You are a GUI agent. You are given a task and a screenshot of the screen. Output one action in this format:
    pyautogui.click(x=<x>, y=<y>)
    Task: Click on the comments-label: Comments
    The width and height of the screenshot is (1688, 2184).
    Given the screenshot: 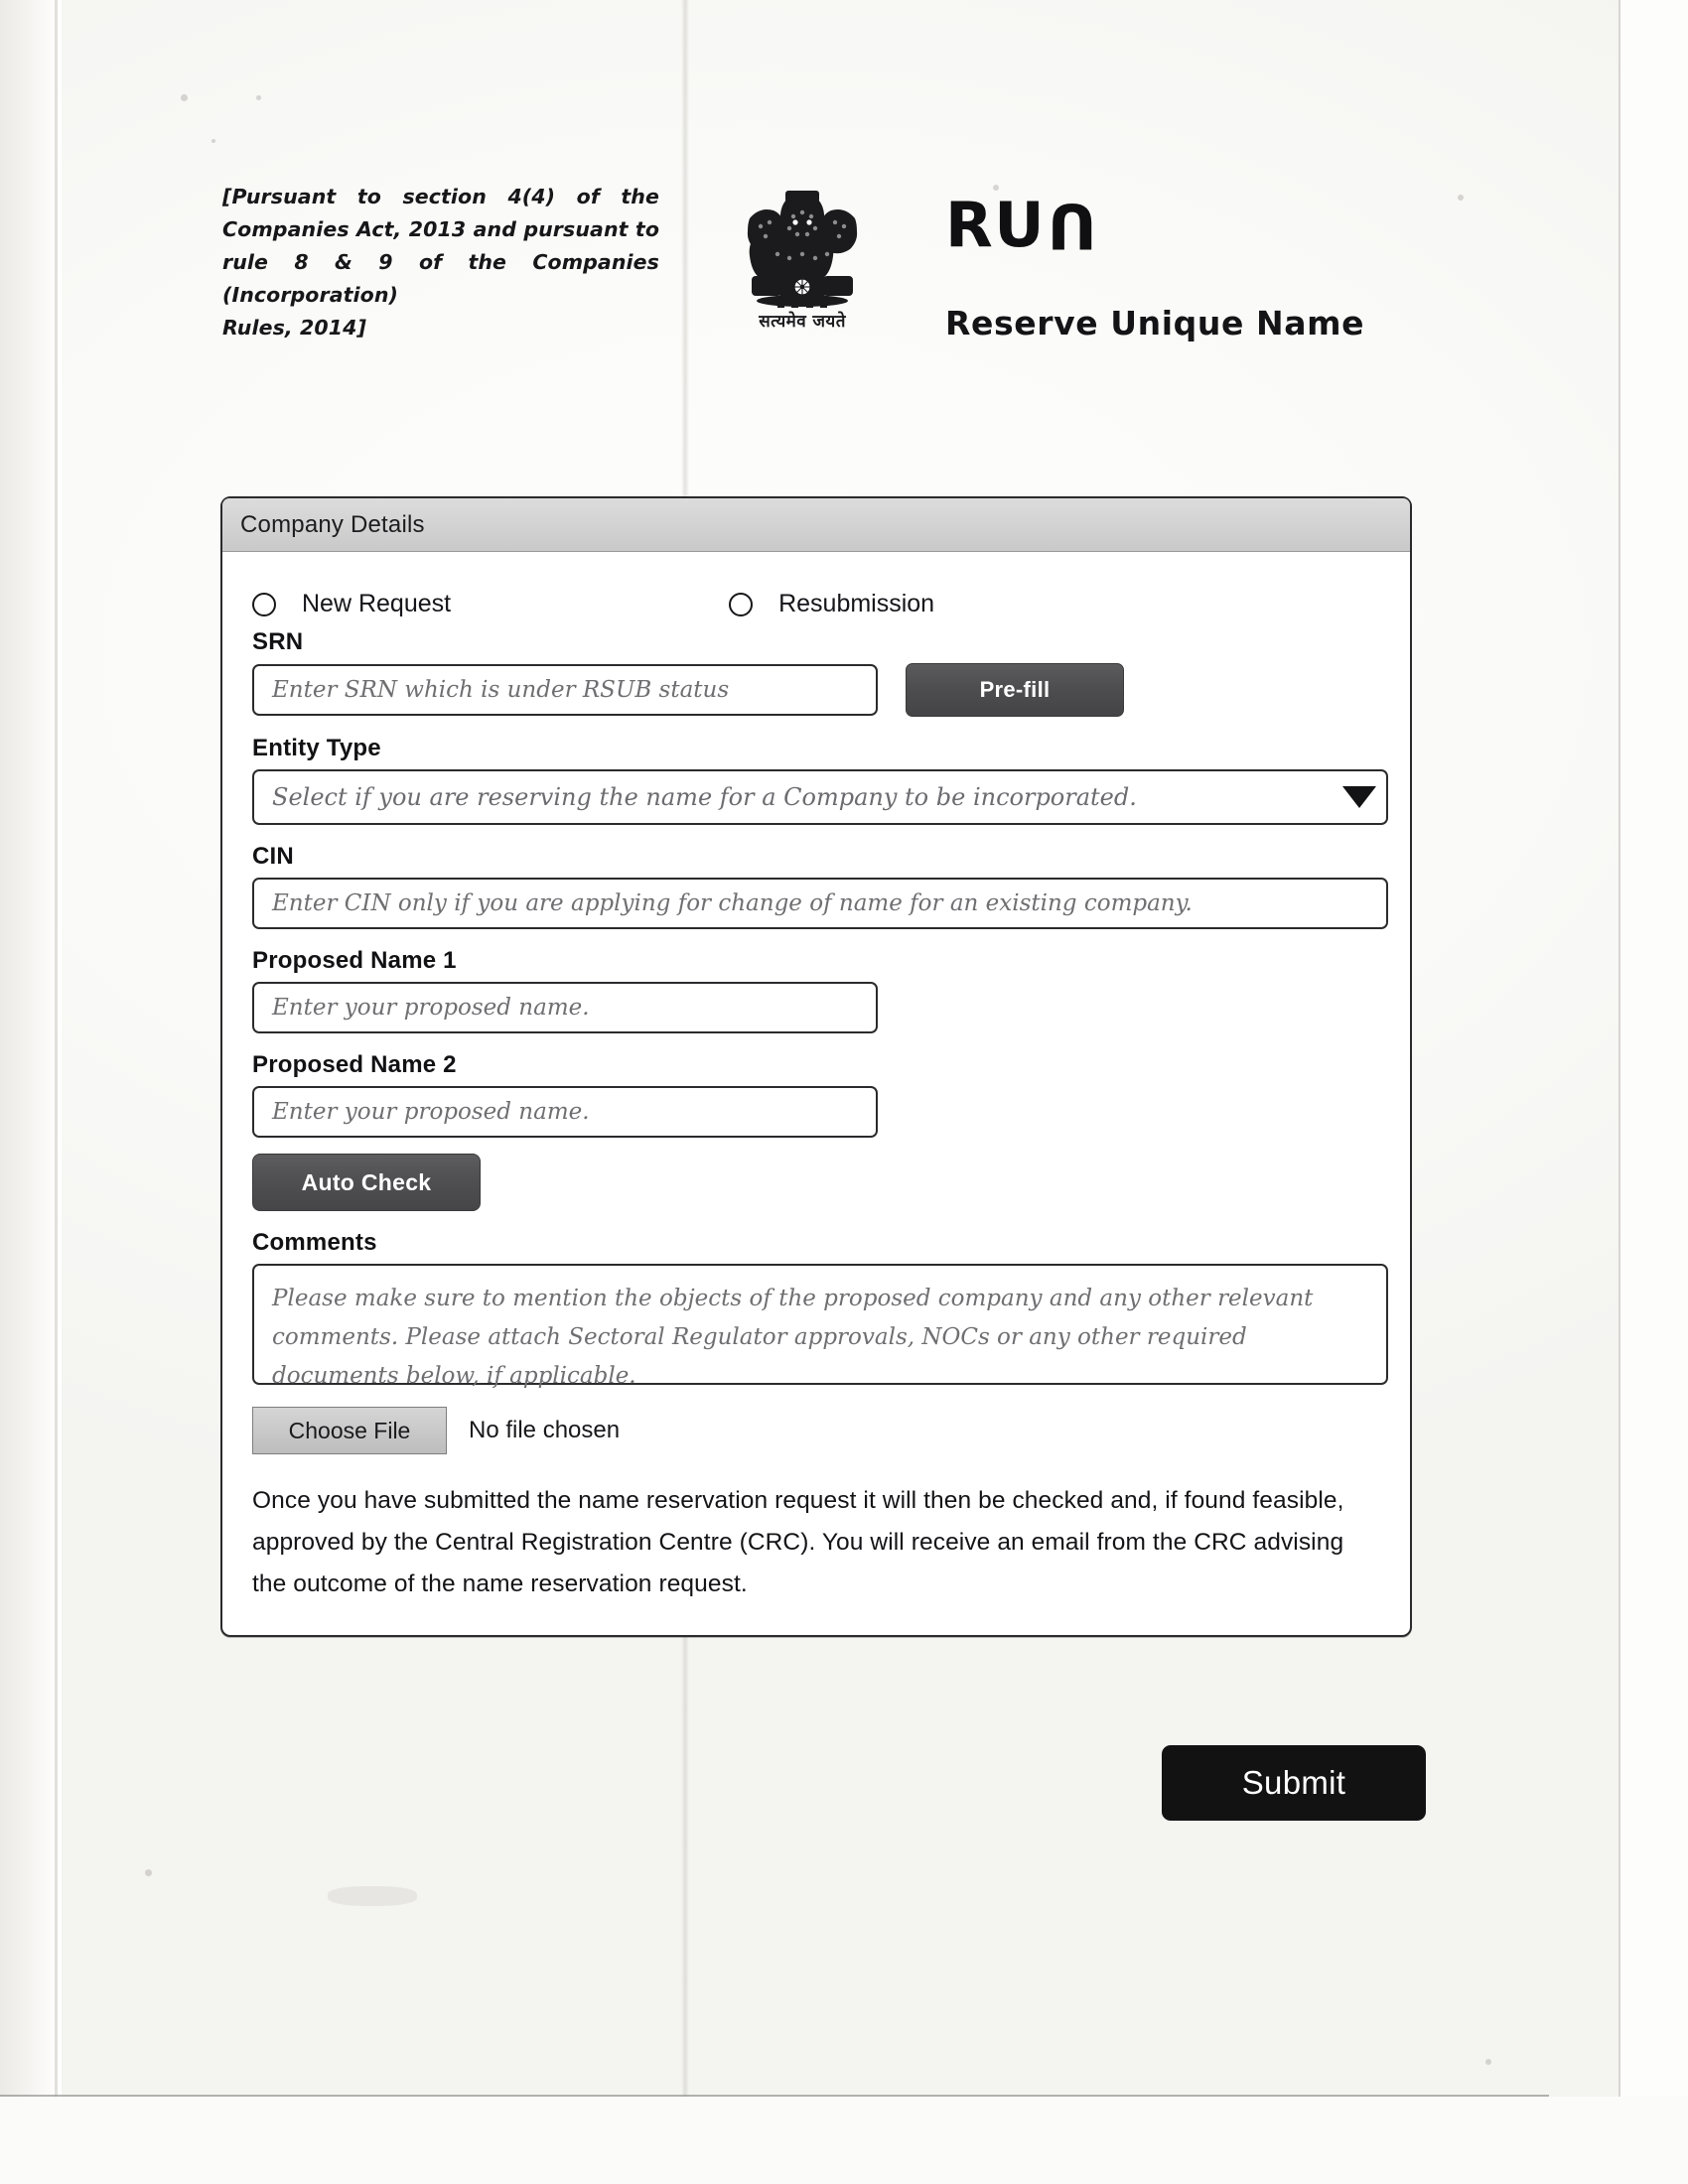 What is the action you would take?
    pyautogui.click(x=314, y=1242)
    